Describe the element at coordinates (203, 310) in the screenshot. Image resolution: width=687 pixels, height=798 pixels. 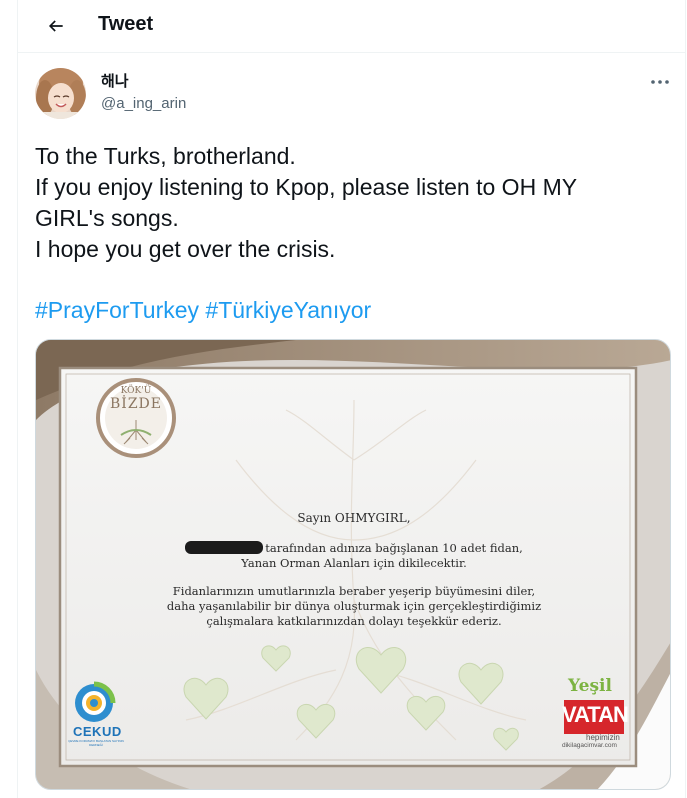
I see `hashtags: #PrayForTurkey #TürkiyeYanıyor` at that location.